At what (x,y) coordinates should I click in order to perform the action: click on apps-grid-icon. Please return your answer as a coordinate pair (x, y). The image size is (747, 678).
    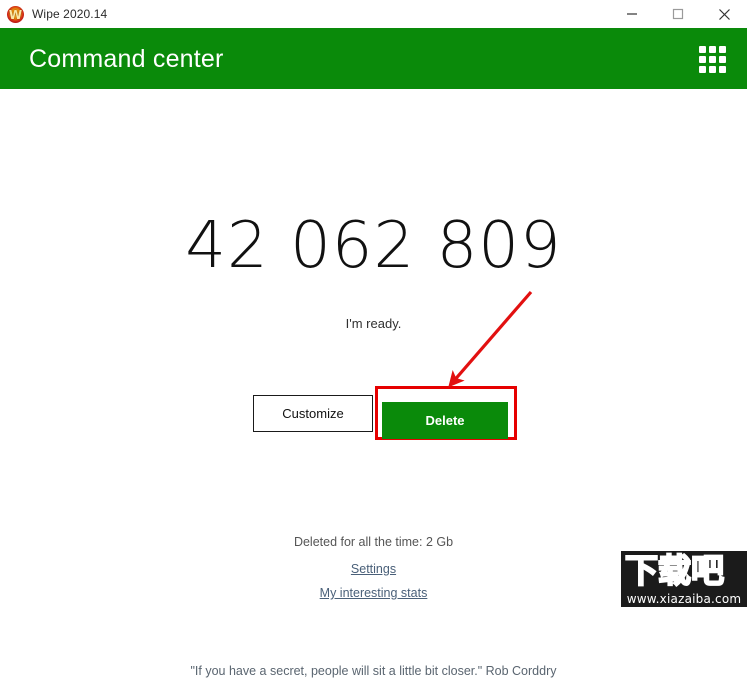
    Looking at the image, I should click on (712, 59).